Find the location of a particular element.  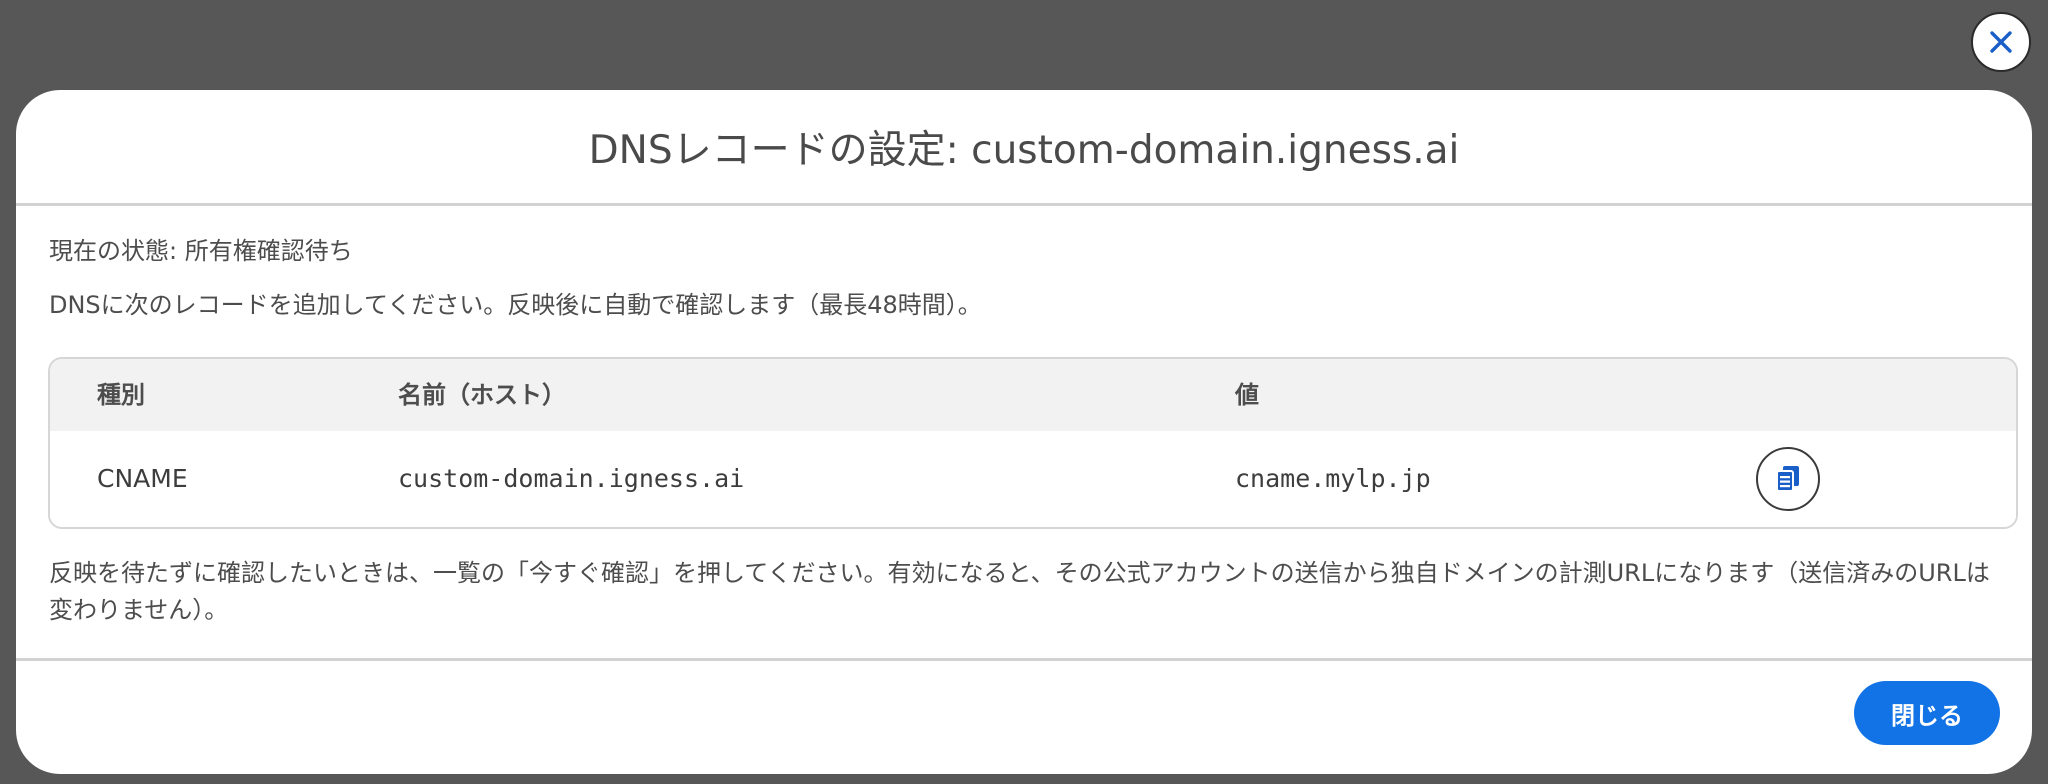

close-modal-button is located at coordinates (2001, 42).